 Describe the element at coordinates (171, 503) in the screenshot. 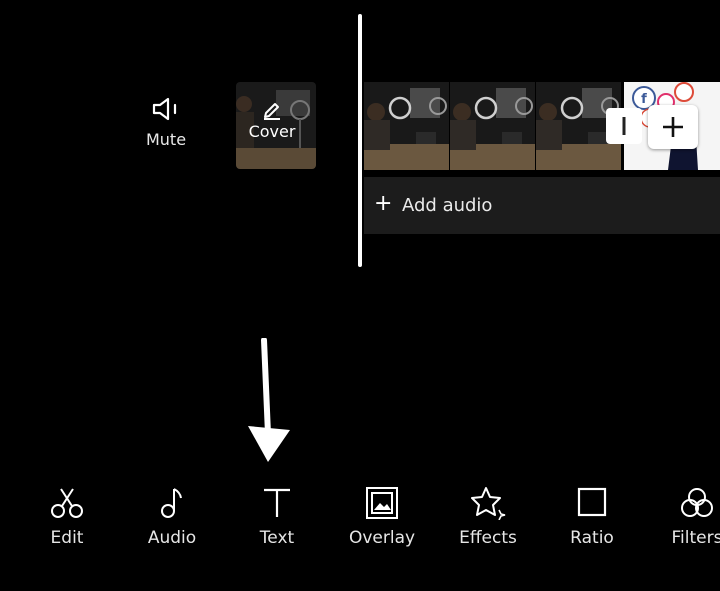

I see `music-note-icon` at that location.